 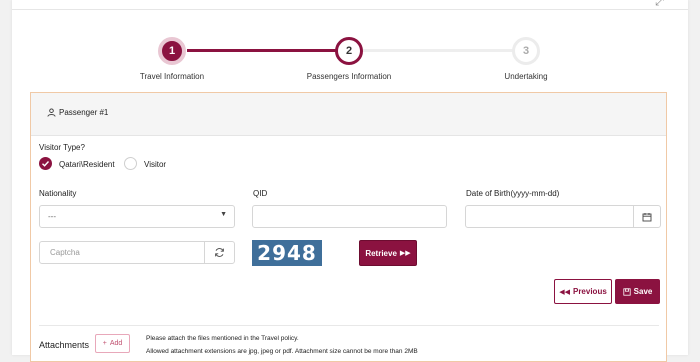 What do you see at coordinates (172, 76) in the screenshot?
I see `step-1-label: Travel Information` at bounding box center [172, 76].